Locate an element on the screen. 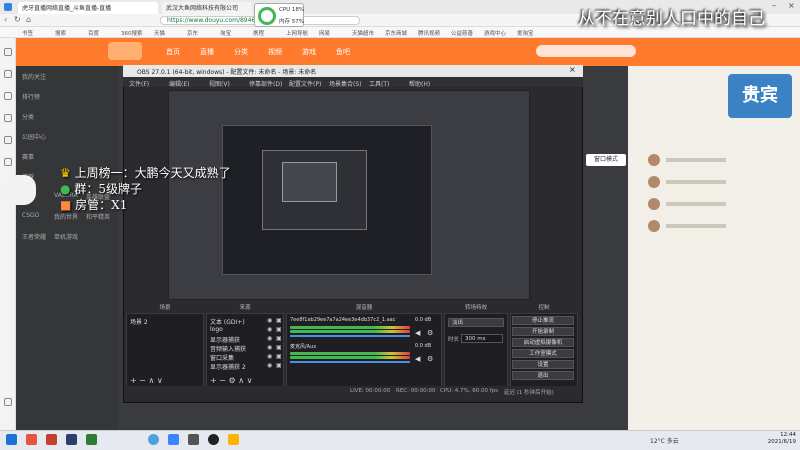  source-item: 显示器捕获 ◉ ▣ is located at coordinates (246, 339).